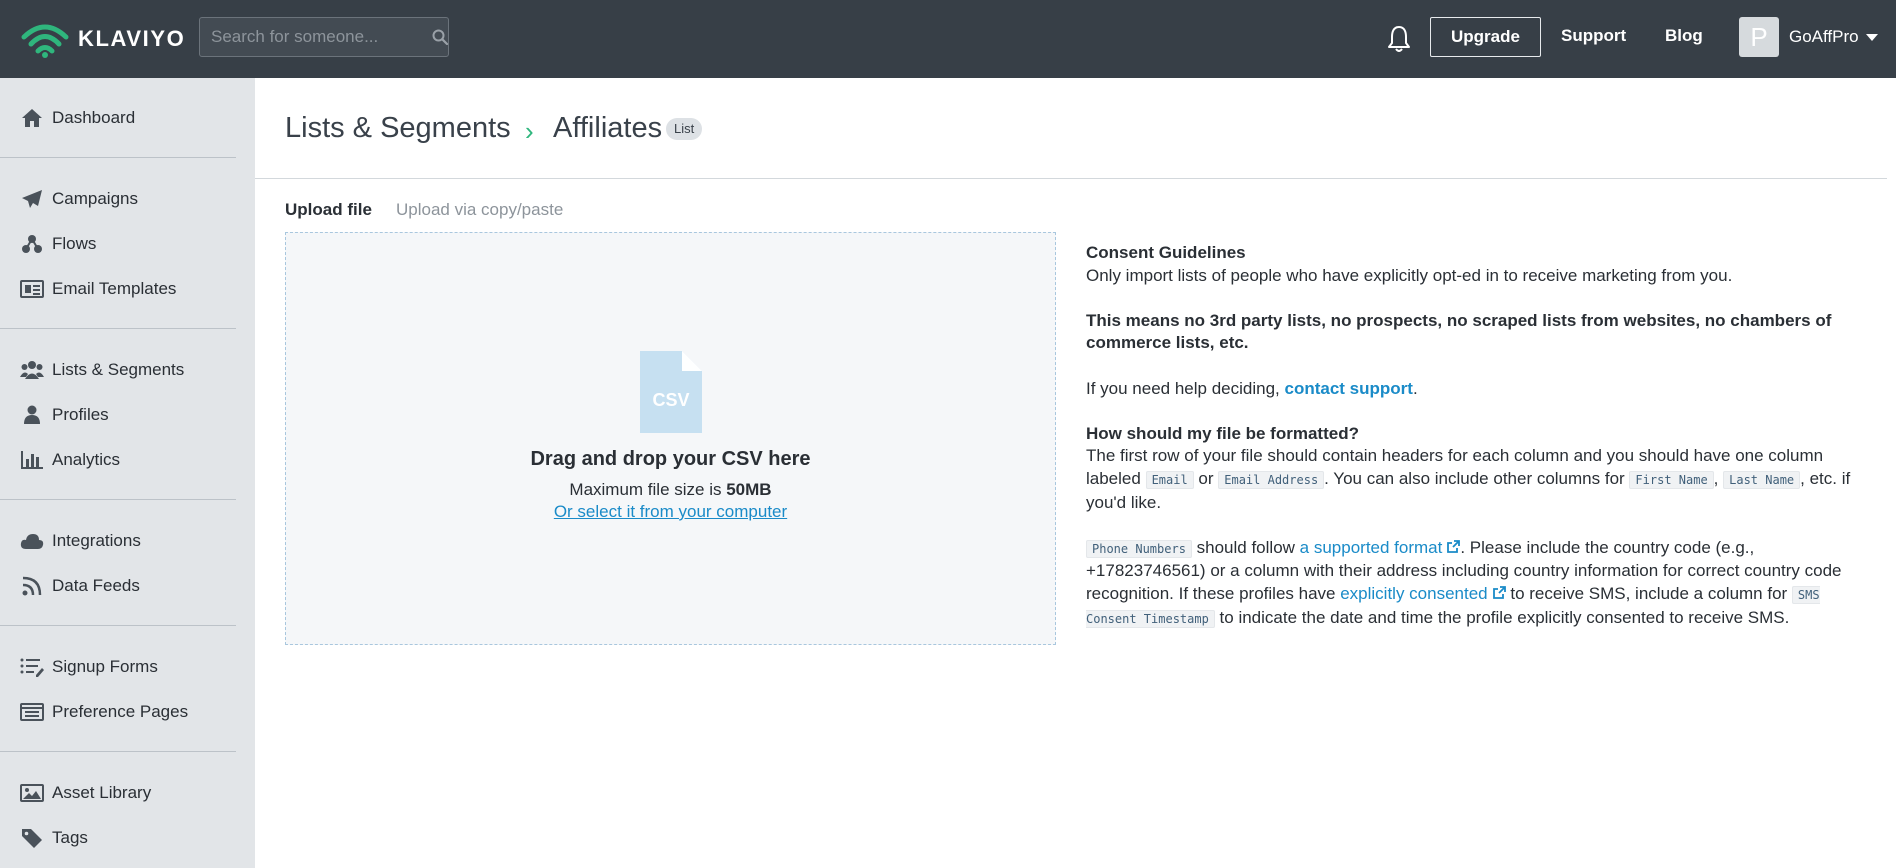  Describe the element at coordinates (1399, 39) in the screenshot. I see `bell-icon` at that location.